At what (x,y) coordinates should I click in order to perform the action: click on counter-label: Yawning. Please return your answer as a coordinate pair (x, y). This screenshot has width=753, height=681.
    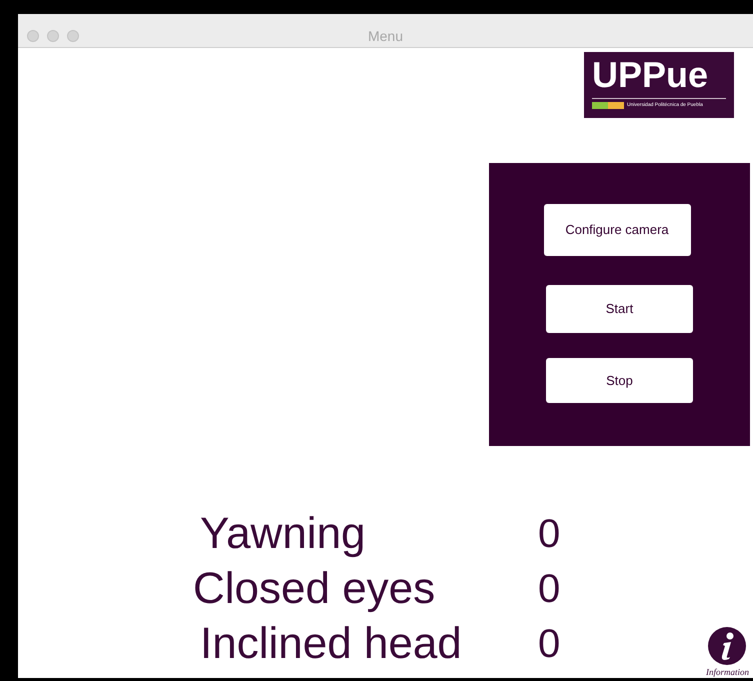
    Looking at the image, I should click on (283, 534).